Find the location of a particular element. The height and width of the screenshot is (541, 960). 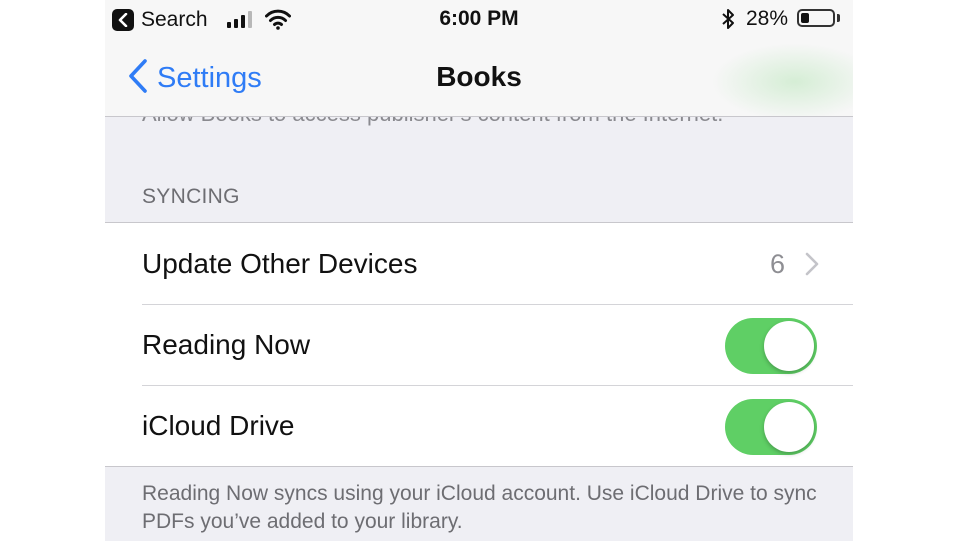

reading-now-toggle is located at coordinates (771, 346).